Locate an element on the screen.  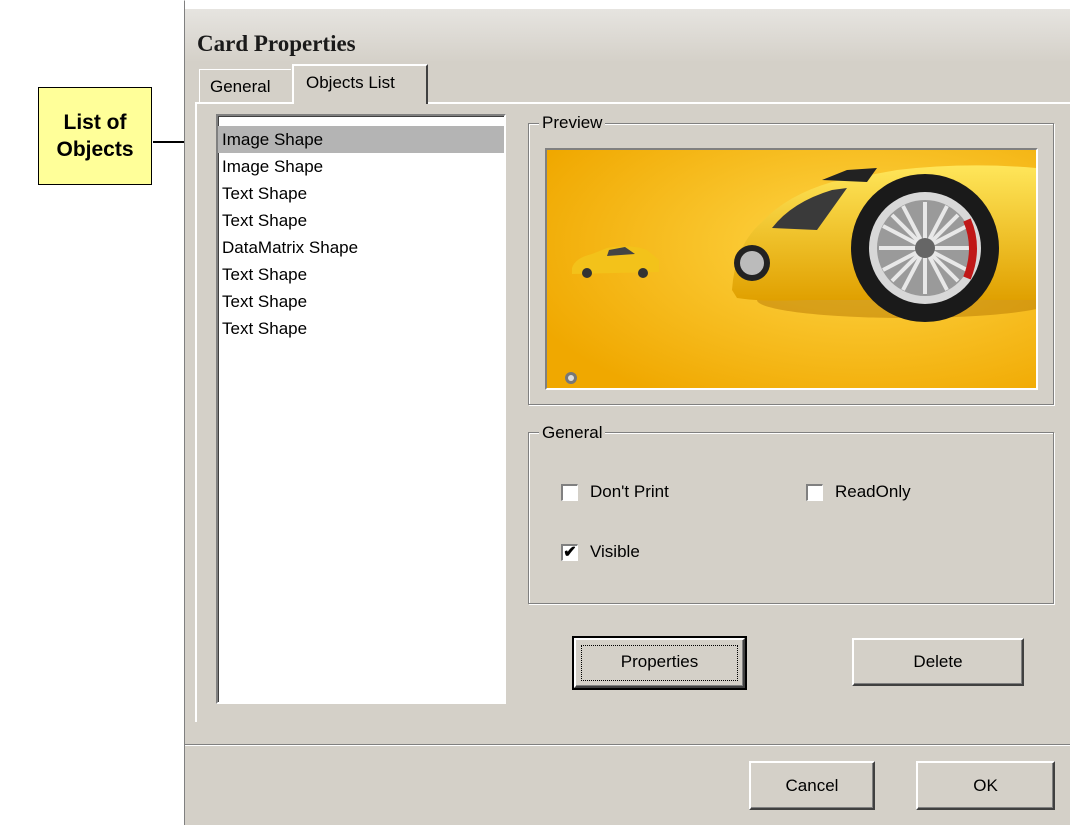
tab-objects-list: Objects List is located at coordinates (360, 84).